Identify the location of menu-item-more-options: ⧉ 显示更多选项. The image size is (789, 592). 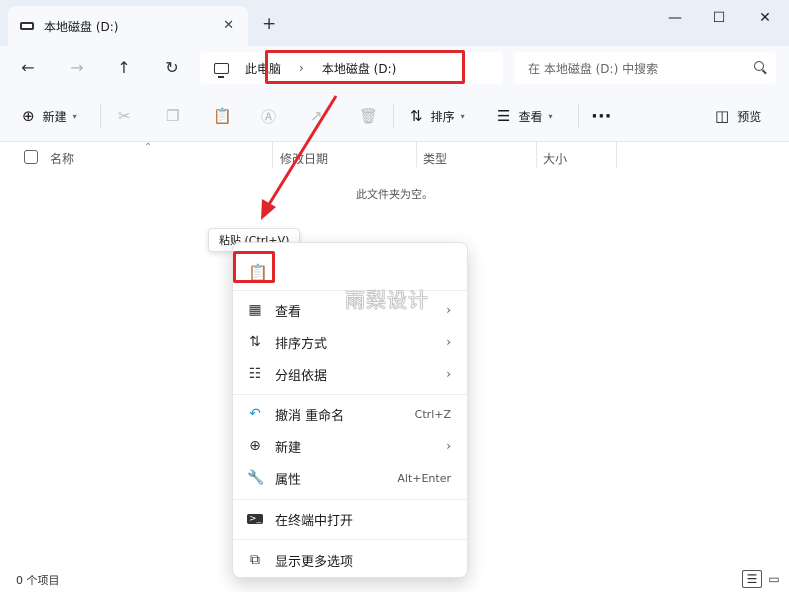
(350, 560).